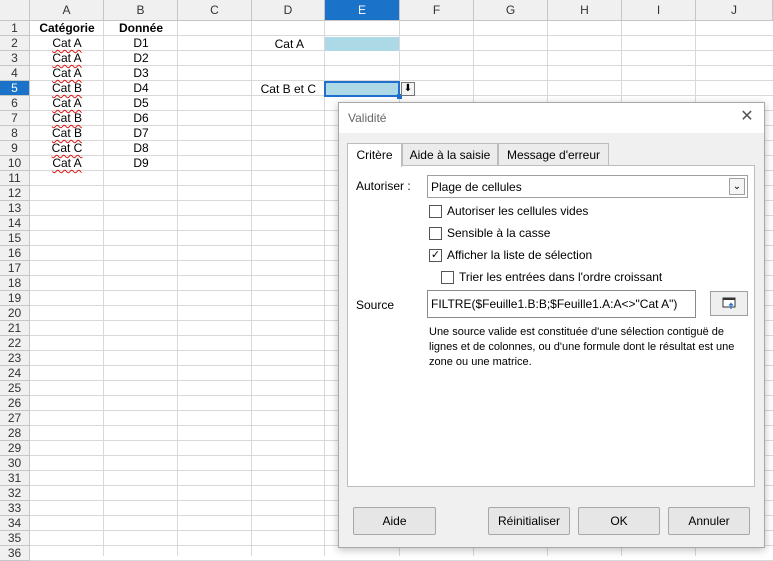 The height and width of the screenshot is (561, 773). What do you see at coordinates (141, 118) in the screenshot?
I see `cell-b7: D6` at bounding box center [141, 118].